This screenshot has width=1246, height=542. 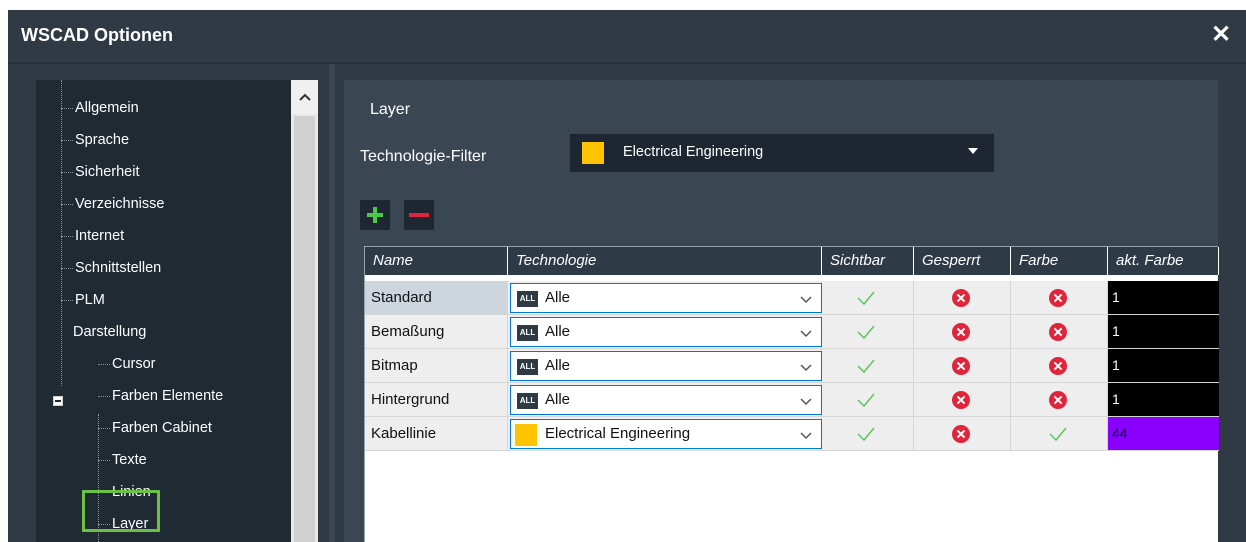 What do you see at coordinates (129, 460) in the screenshot?
I see `tree-item-label: Texte` at bounding box center [129, 460].